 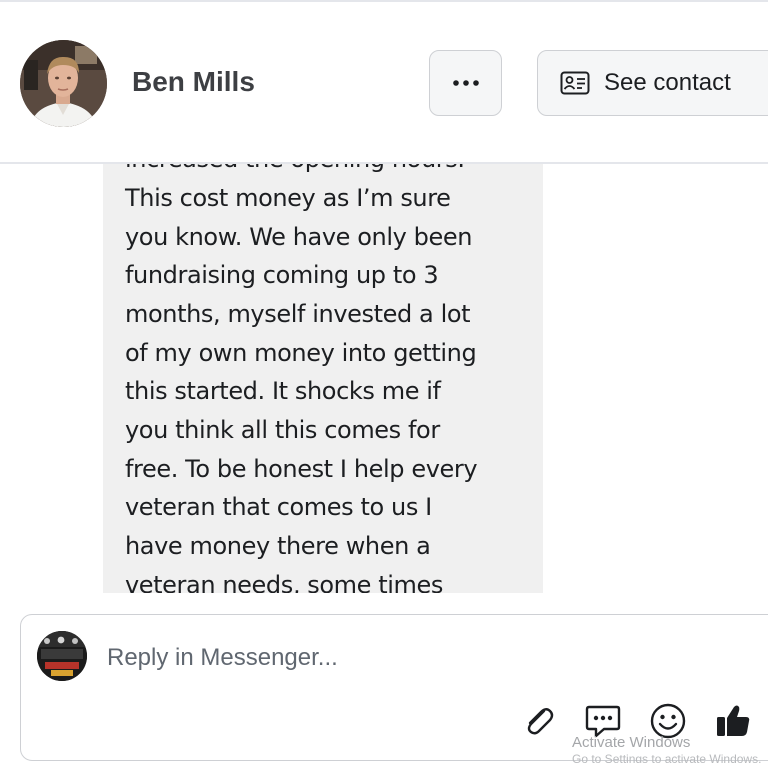 What do you see at coordinates (288, 198) in the screenshot?
I see `message-line: This cost money as I’m sure` at bounding box center [288, 198].